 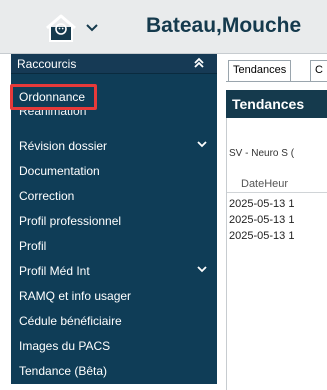 What do you see at coordinates (276, 81) in the screenshot?
I see `tab-divider` at bounding box center [276, 81].